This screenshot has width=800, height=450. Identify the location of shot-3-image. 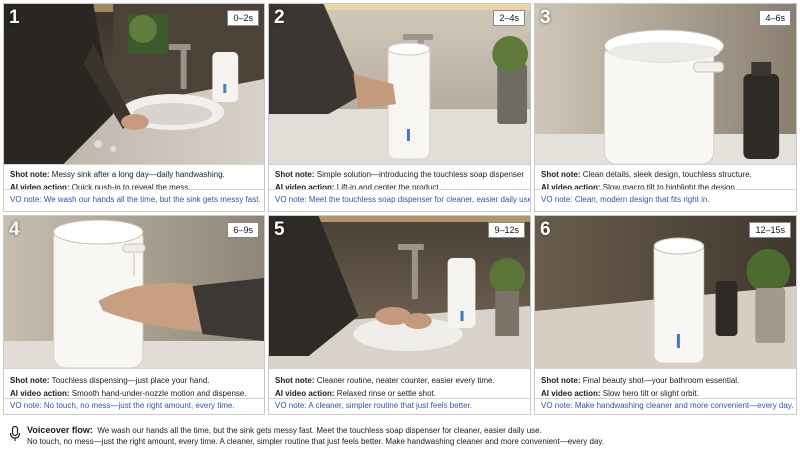
(665, 84).